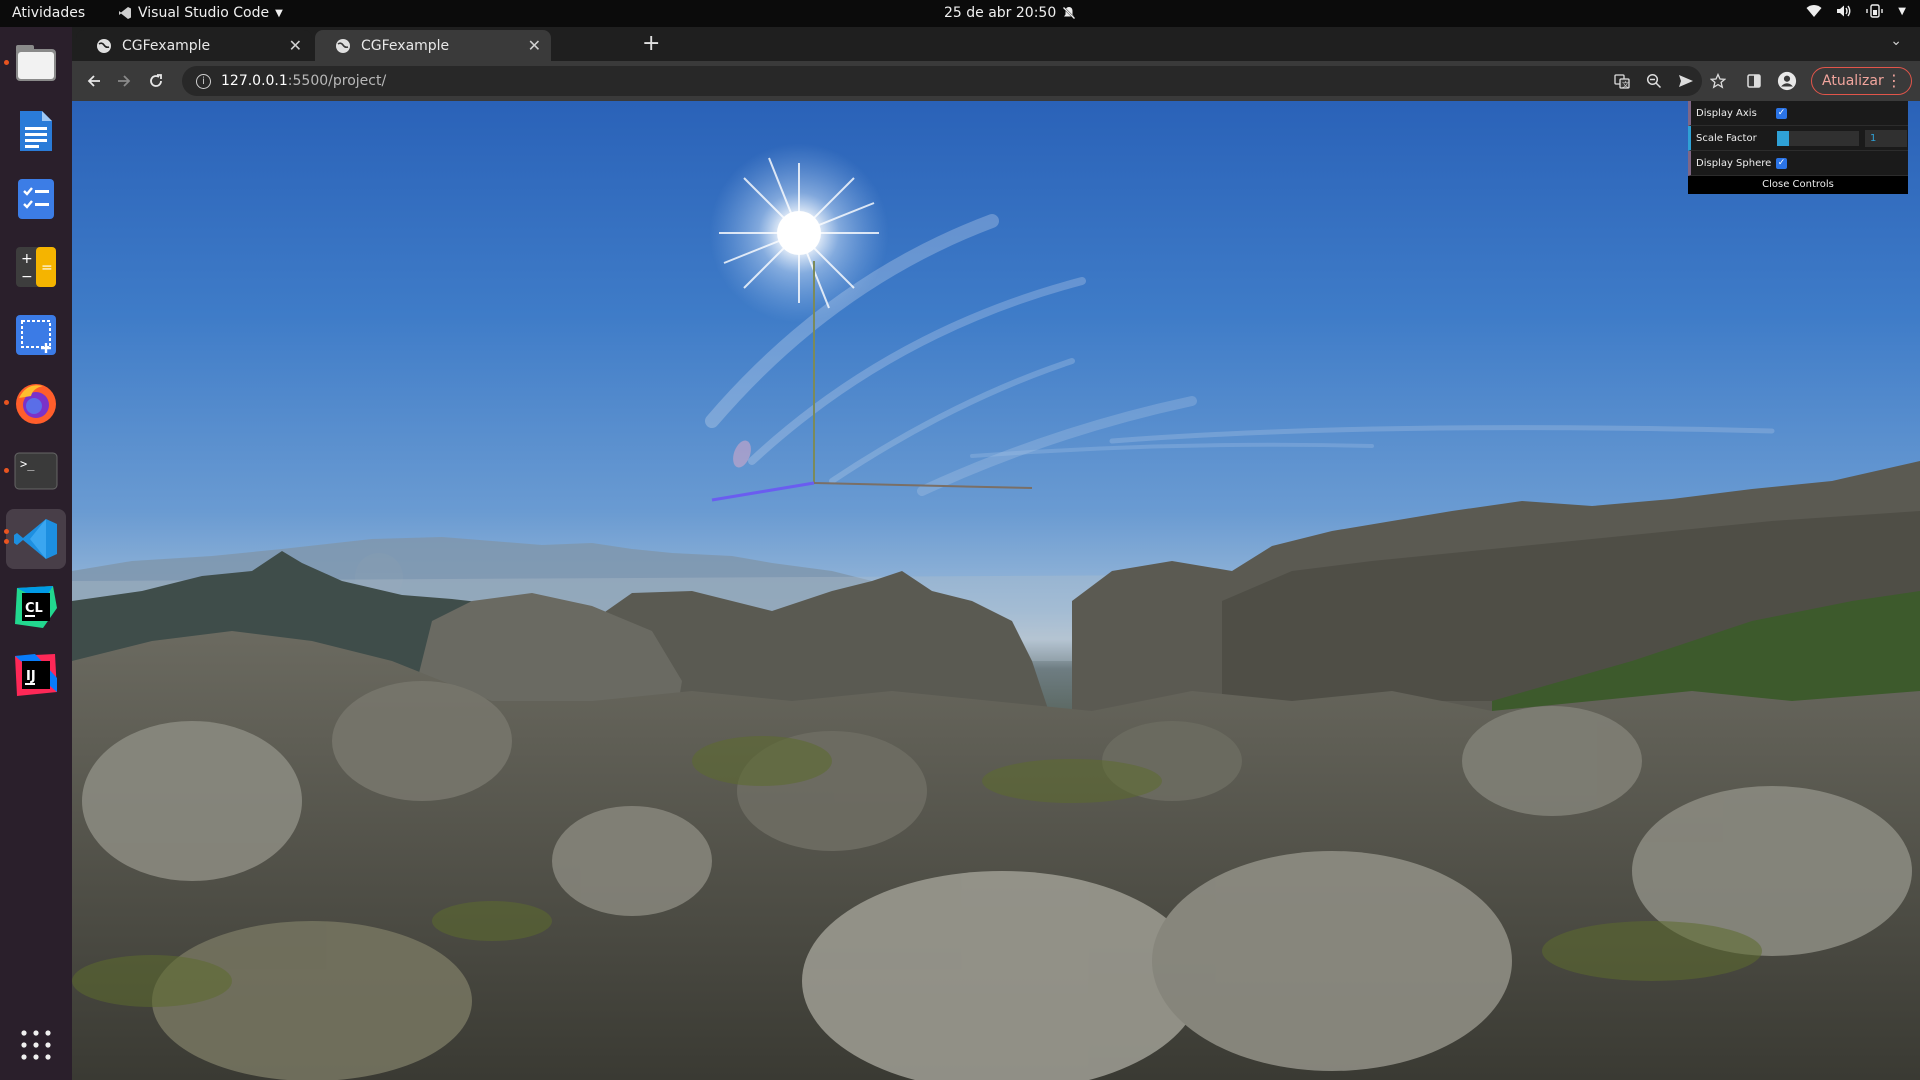  I want to click on tab-strip: CGFexample ✕ CGFexample ✕ + ⌄, so click(996, 44).